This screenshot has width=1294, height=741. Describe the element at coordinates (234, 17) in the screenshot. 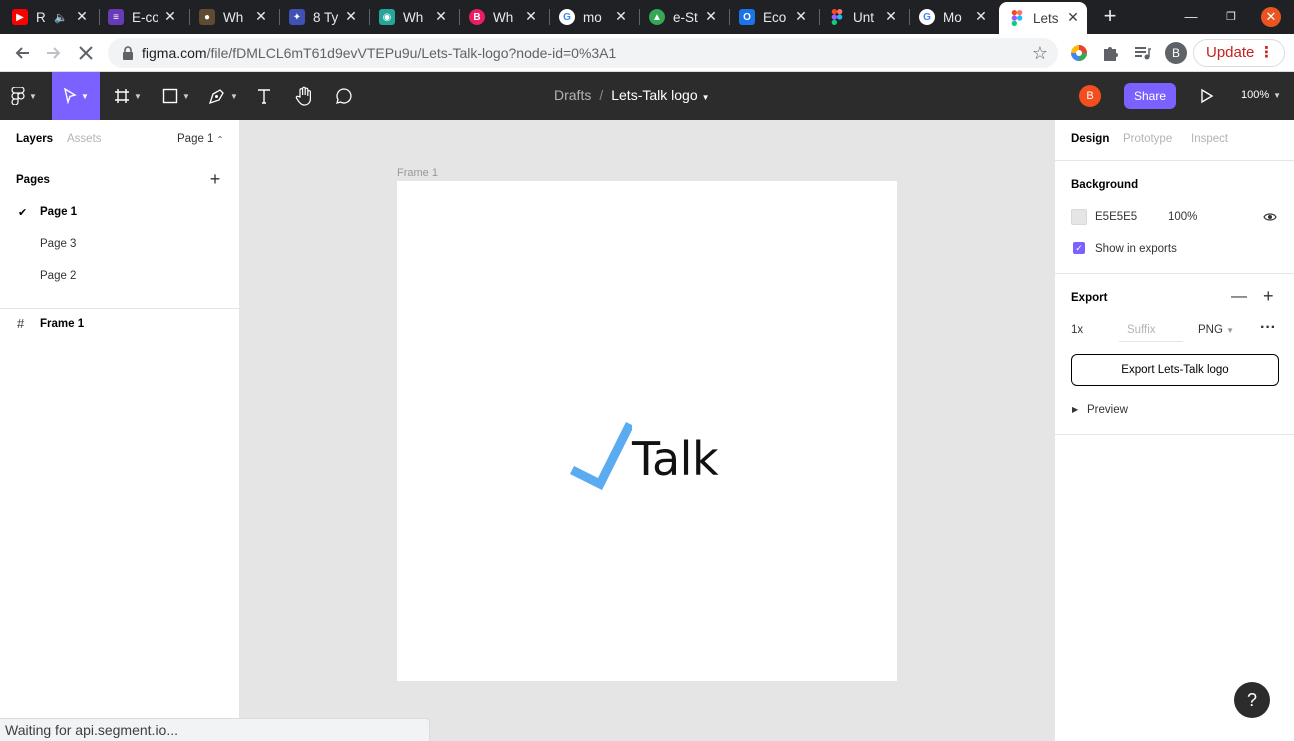

I see `browser-tab: ● Wh ✕` at that location.